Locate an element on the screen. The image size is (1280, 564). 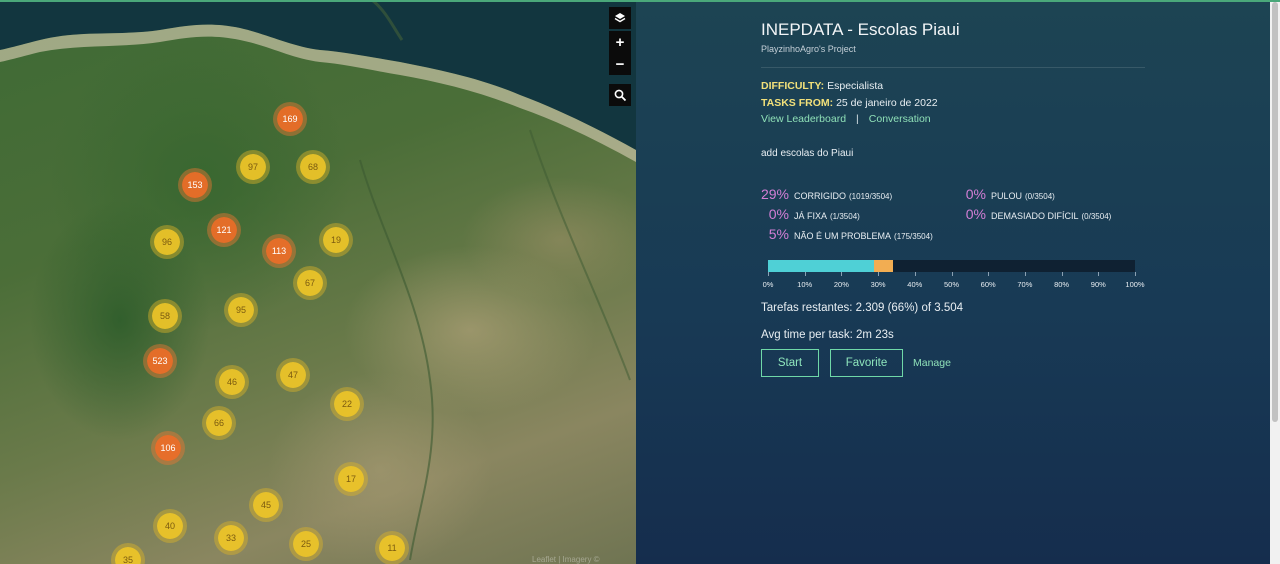
progress-tick-label: 0% is located at coordinates (768, 284).